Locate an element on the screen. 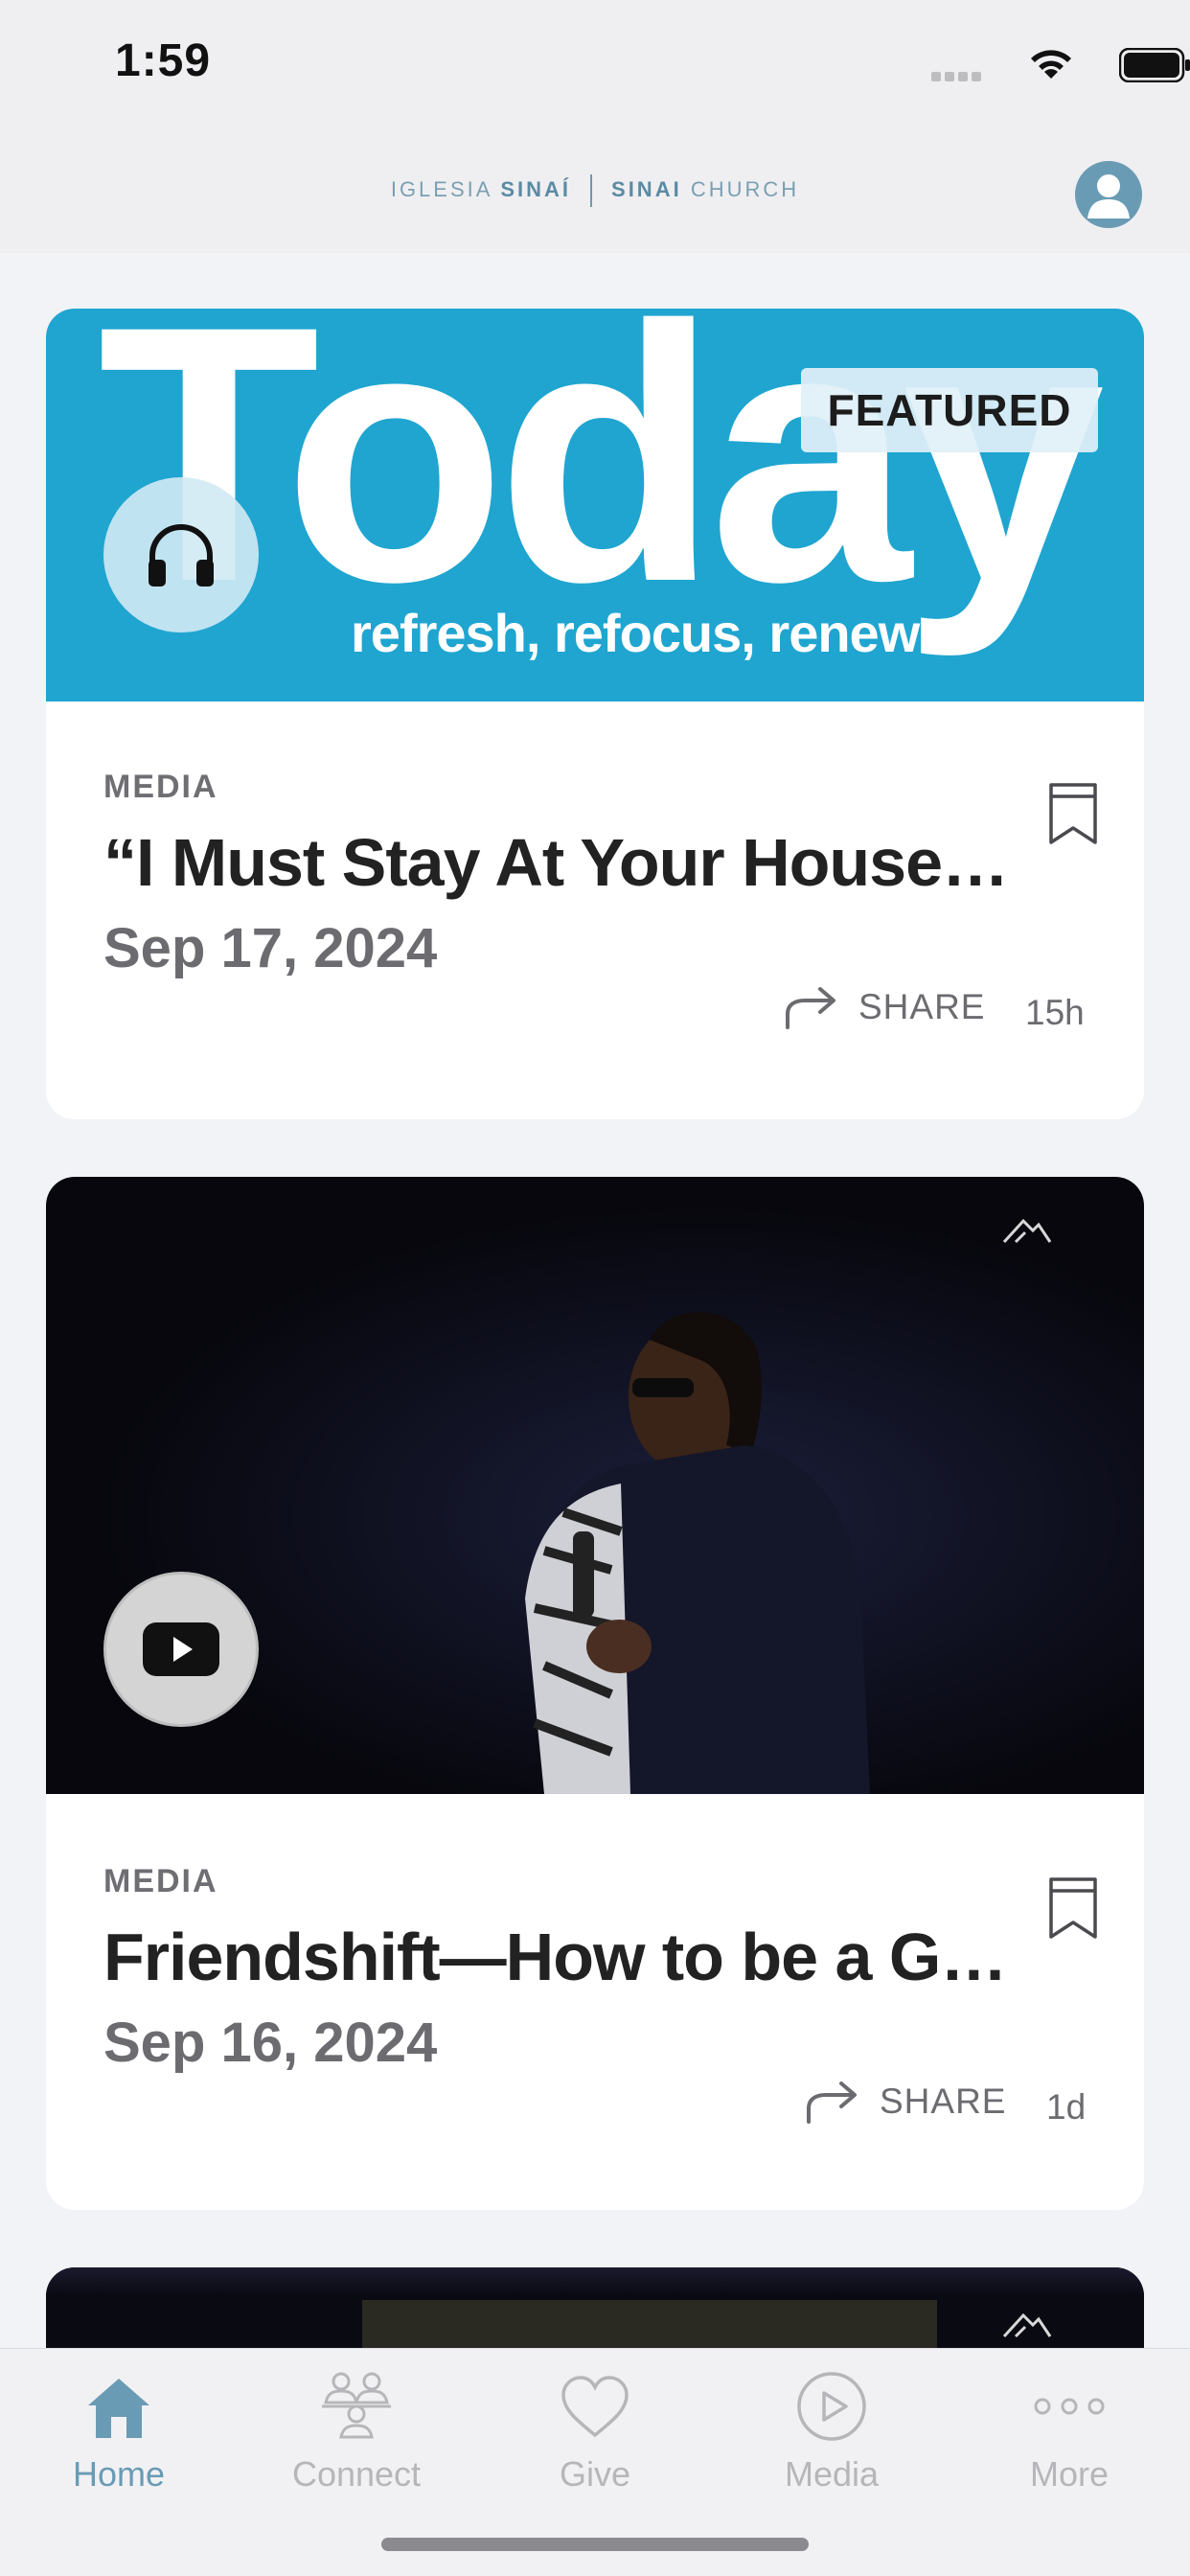  video-play-button is located at coordinates (181, 1649).